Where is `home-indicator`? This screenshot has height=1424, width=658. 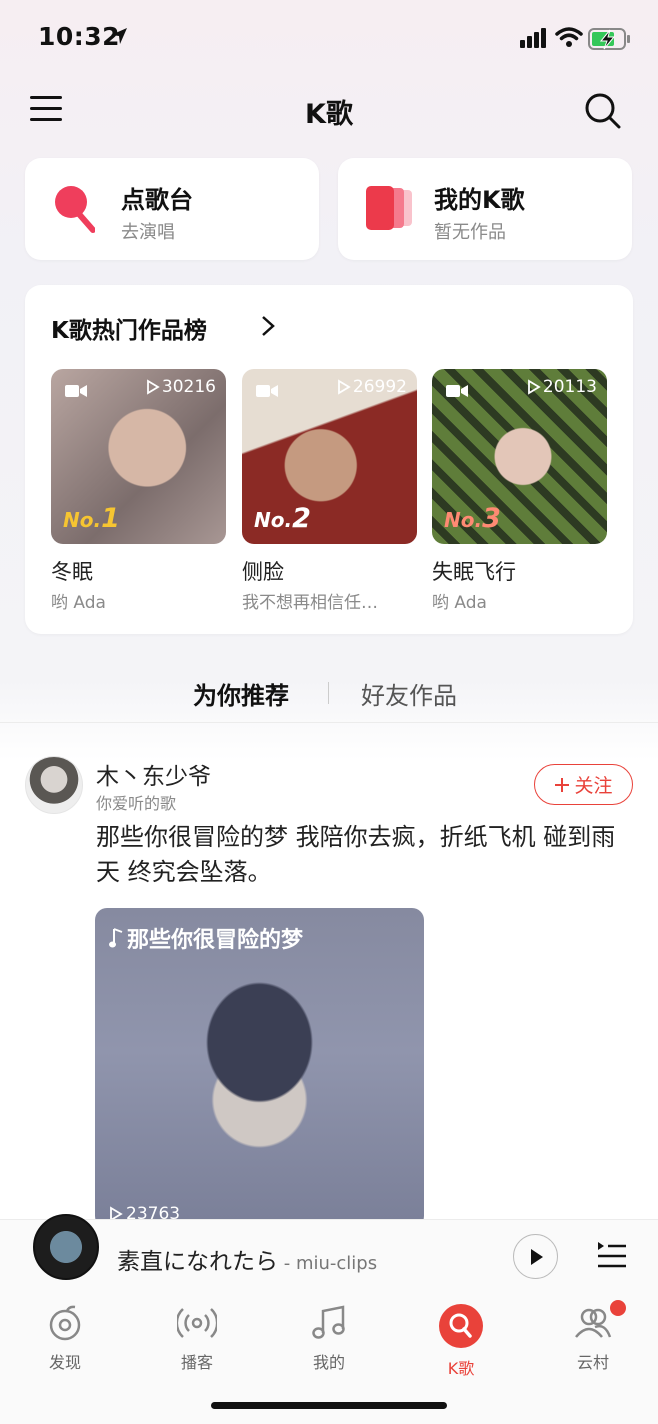 home-indicator is located at coordinates (329, 1405).